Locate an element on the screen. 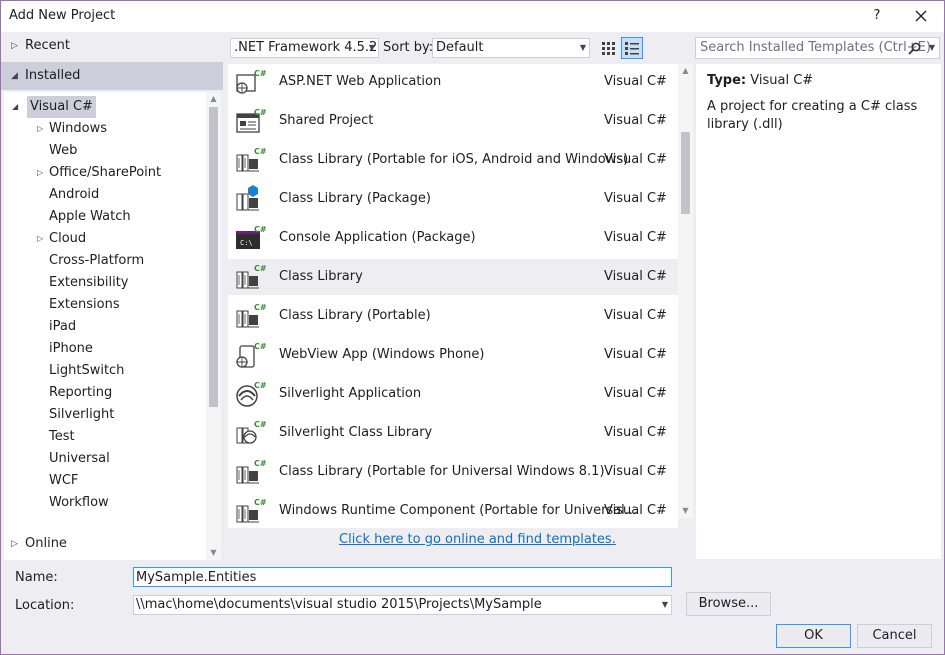 The width and height of the screenshot is (945, 655). tree-item: Web is located at coordinates (63, 151).